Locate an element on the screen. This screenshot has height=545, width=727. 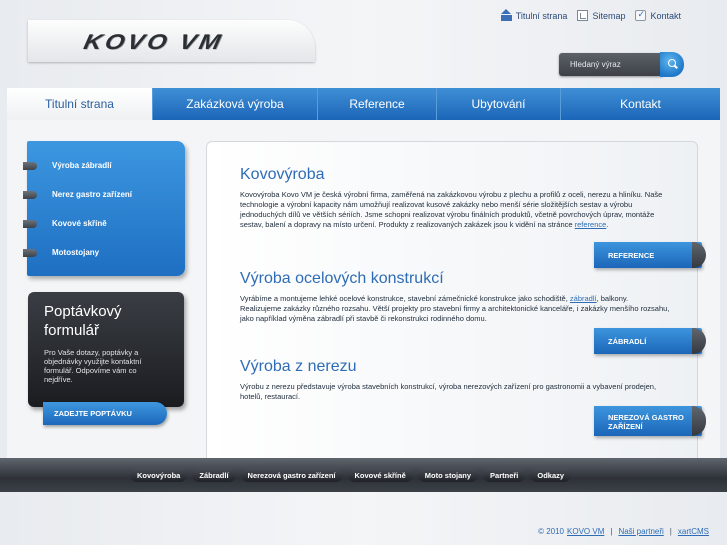
cms-link: xartCMS is located at coordinates (693, 531).